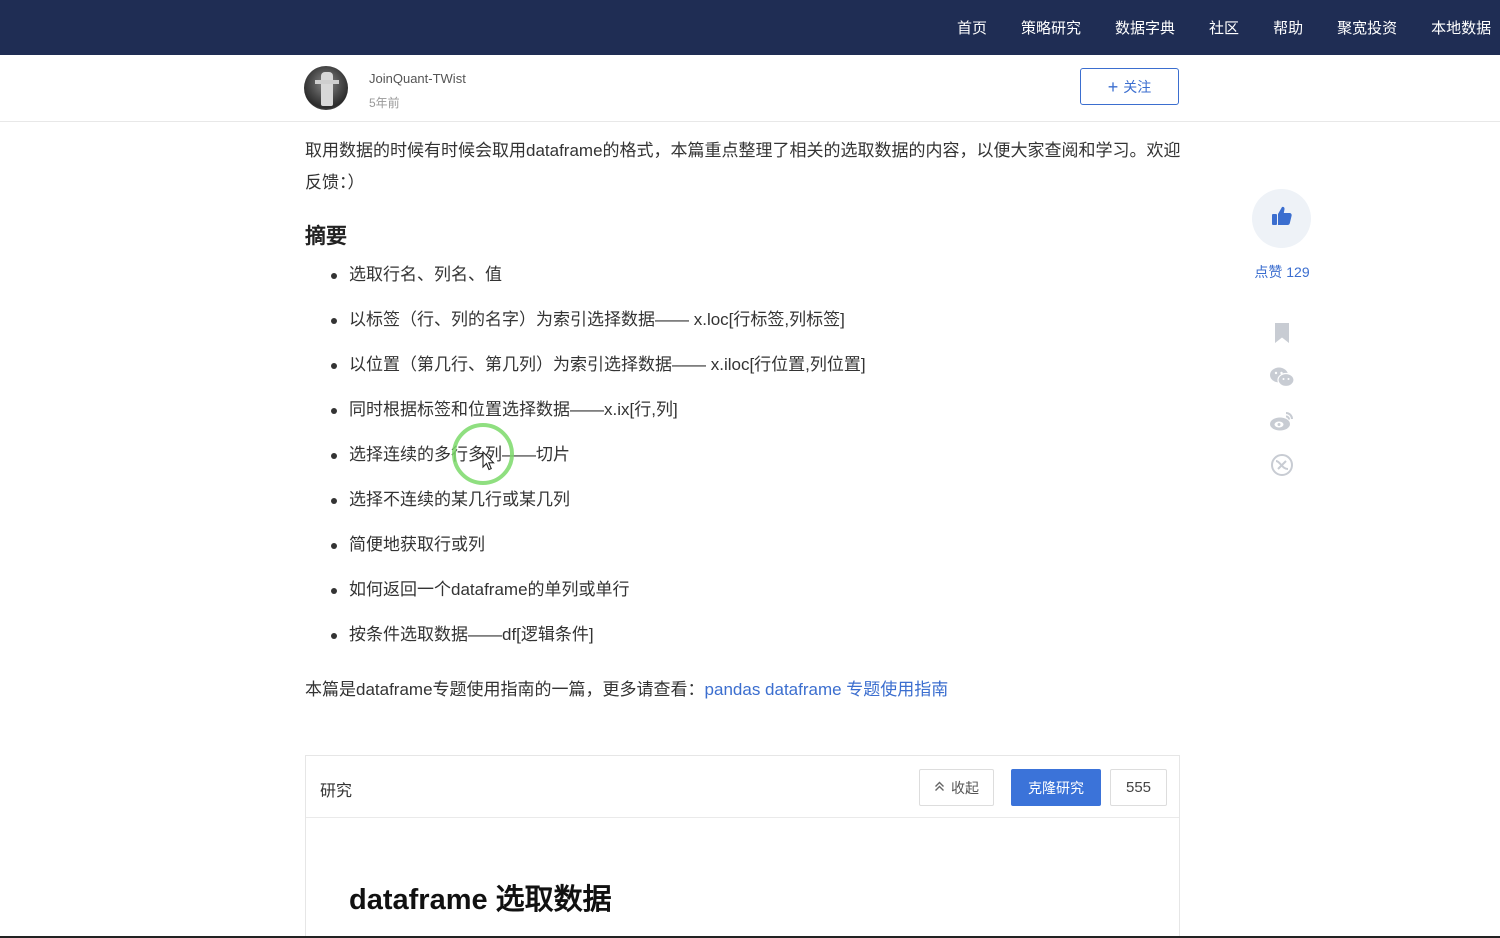 This screenshot has width=1500, height=938. What do you see at coordinates (827, 689) in the screenshot?
I see `guide-link: pandas dataframe 专题使用指南` at bounding box center [827, 689].